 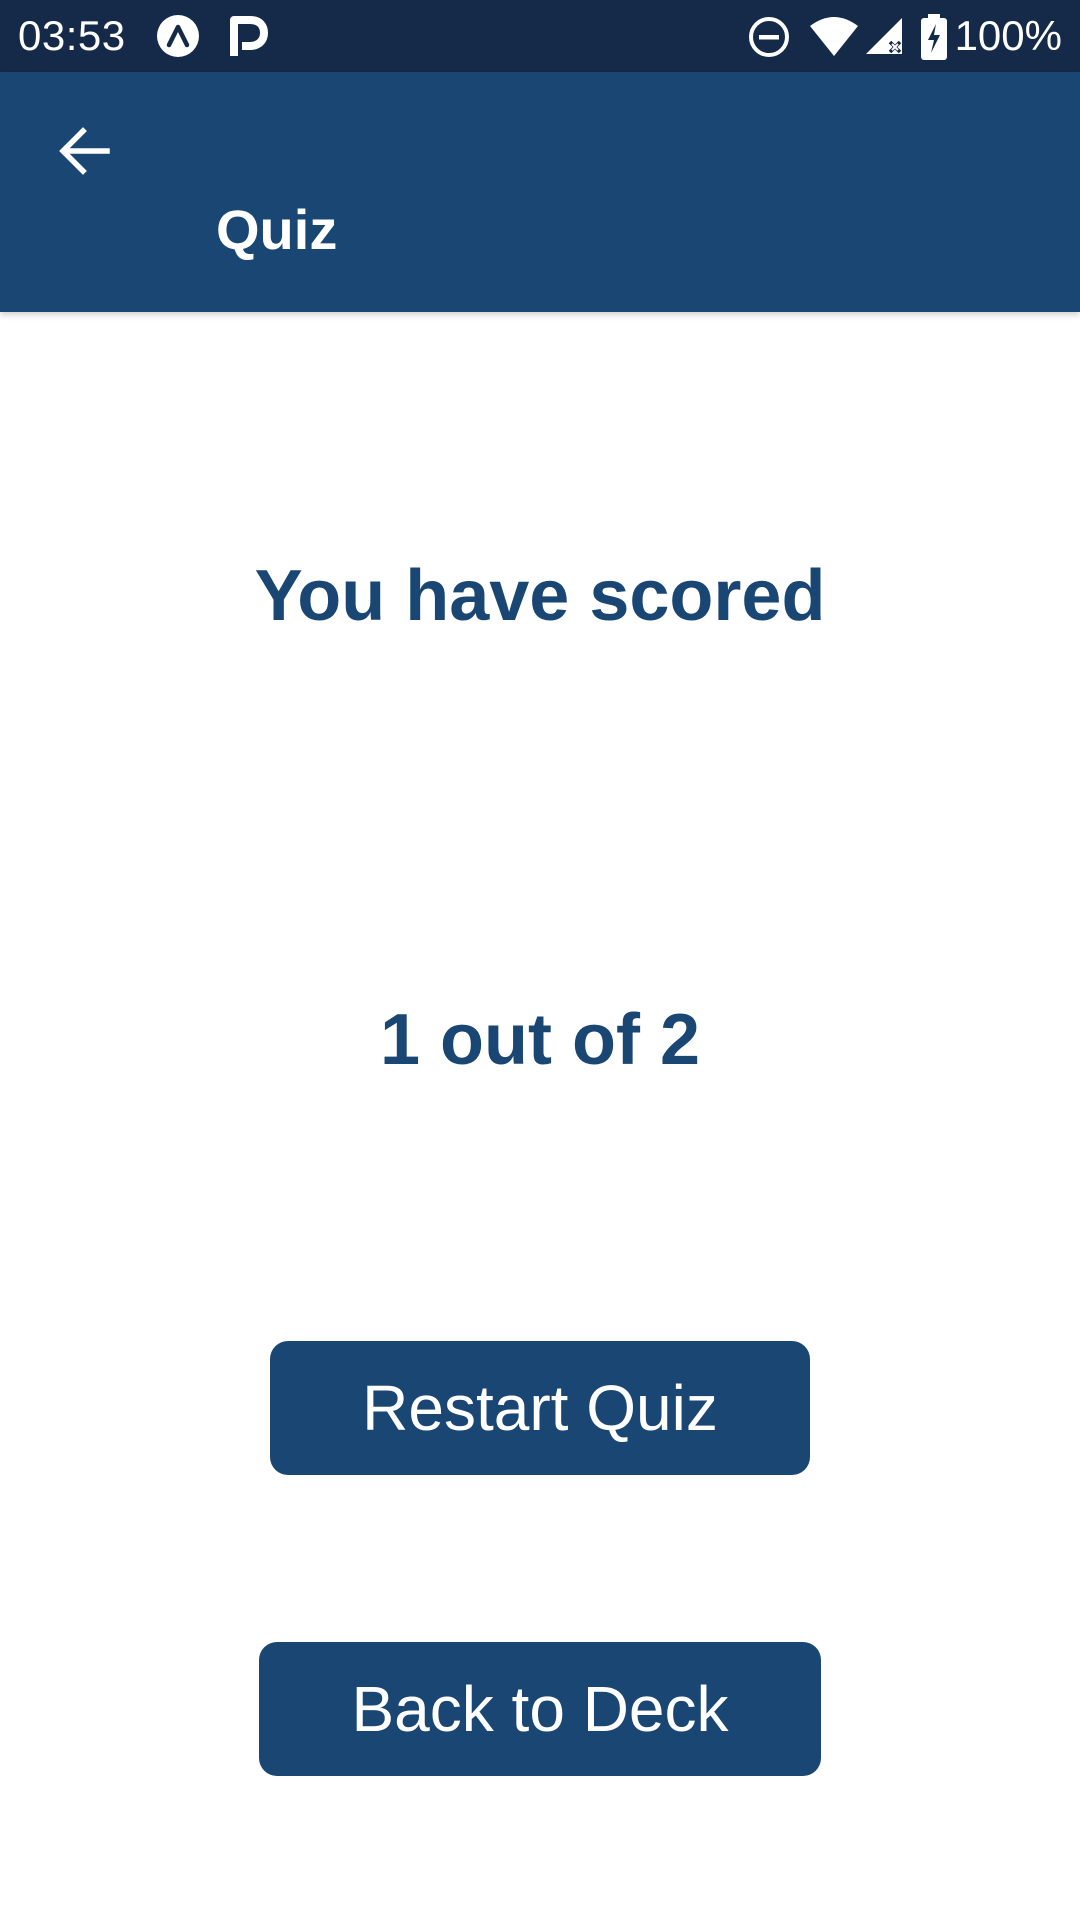 What do you see at coordinates (540, 192) in the screenshot?
I see `app-bar: Quiz` at bounding box center [540, 192].